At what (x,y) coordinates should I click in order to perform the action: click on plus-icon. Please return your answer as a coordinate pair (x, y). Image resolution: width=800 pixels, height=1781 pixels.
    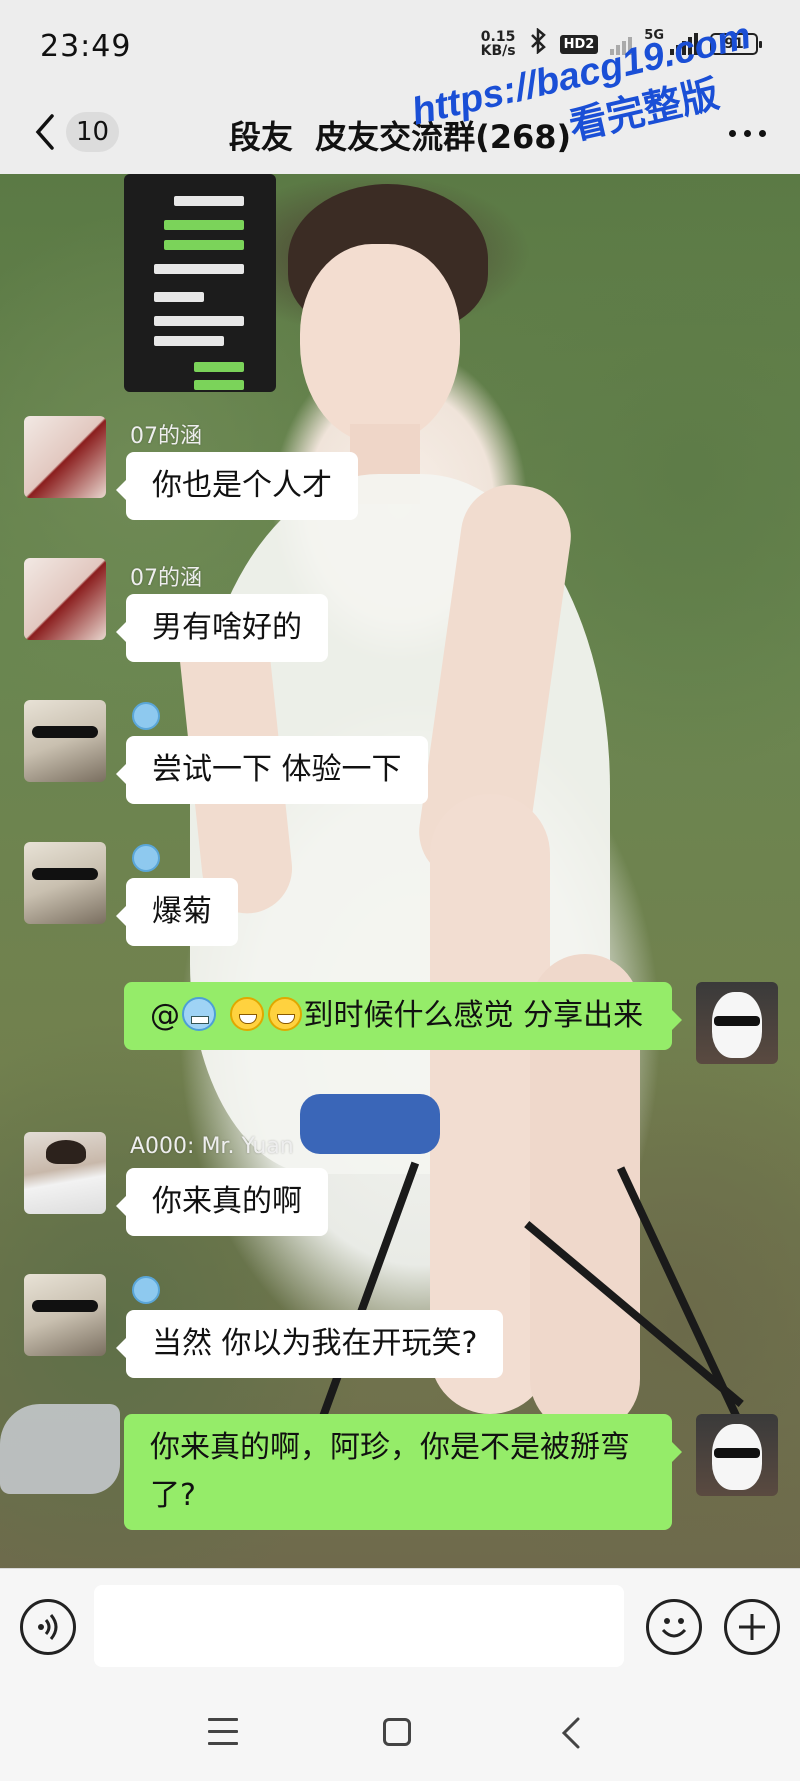
    Looking at the image, I should click on (752, 1627).